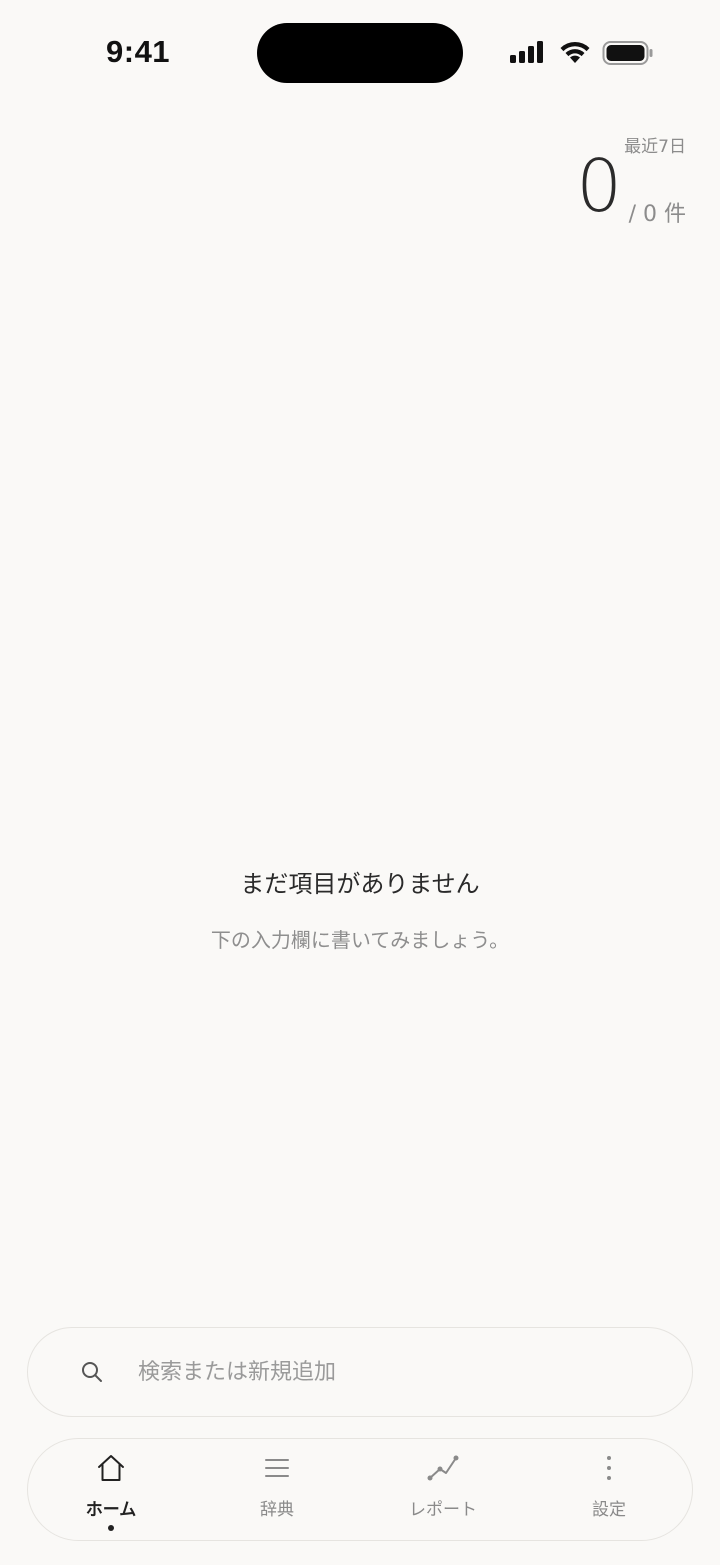  I want to click on tab-settings-label: 設定, so click(609, 1510).